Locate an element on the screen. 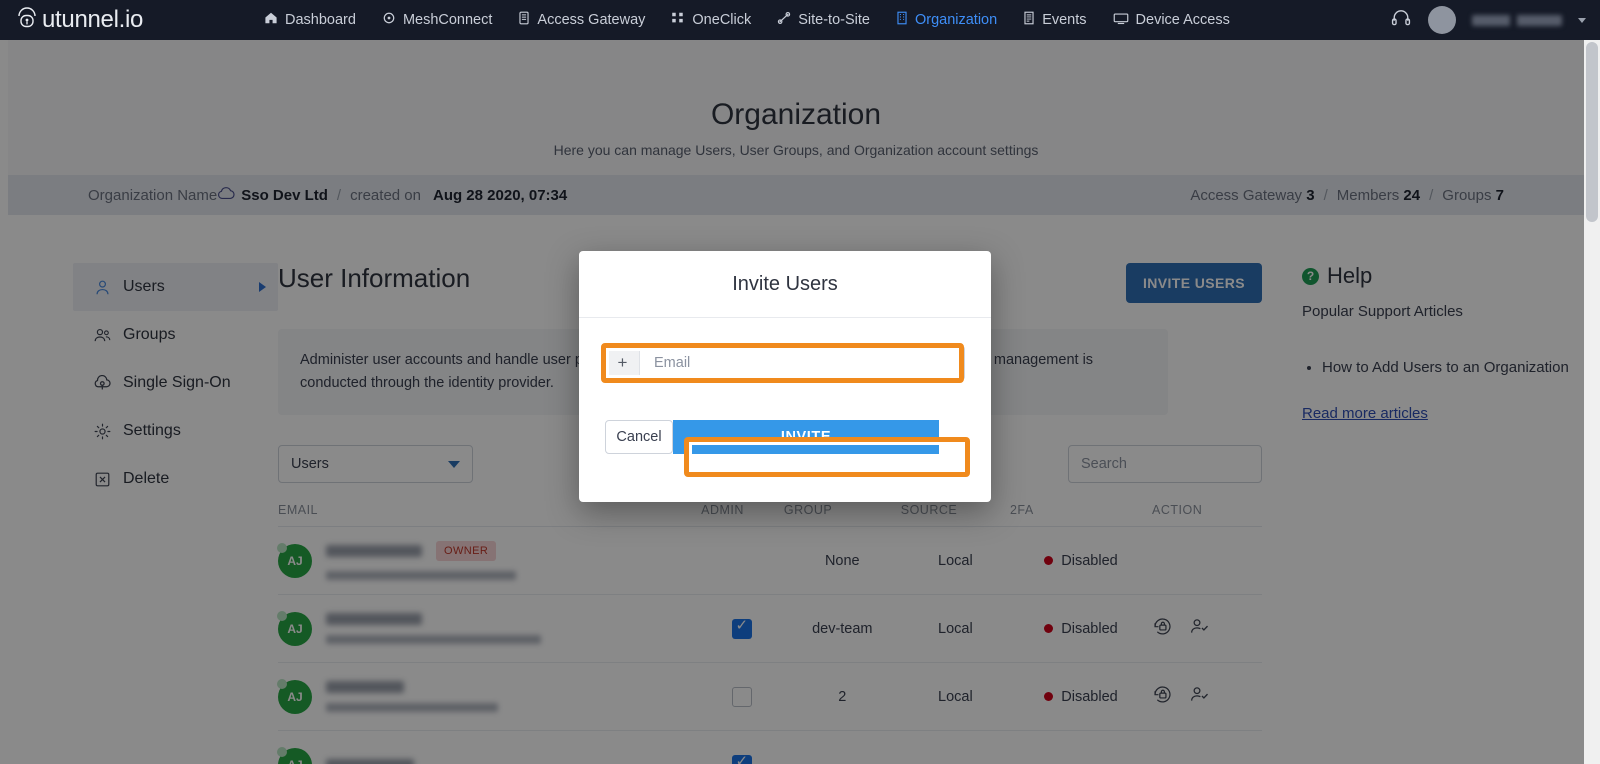  email-input-group: + is located at coordinates (785, 363).